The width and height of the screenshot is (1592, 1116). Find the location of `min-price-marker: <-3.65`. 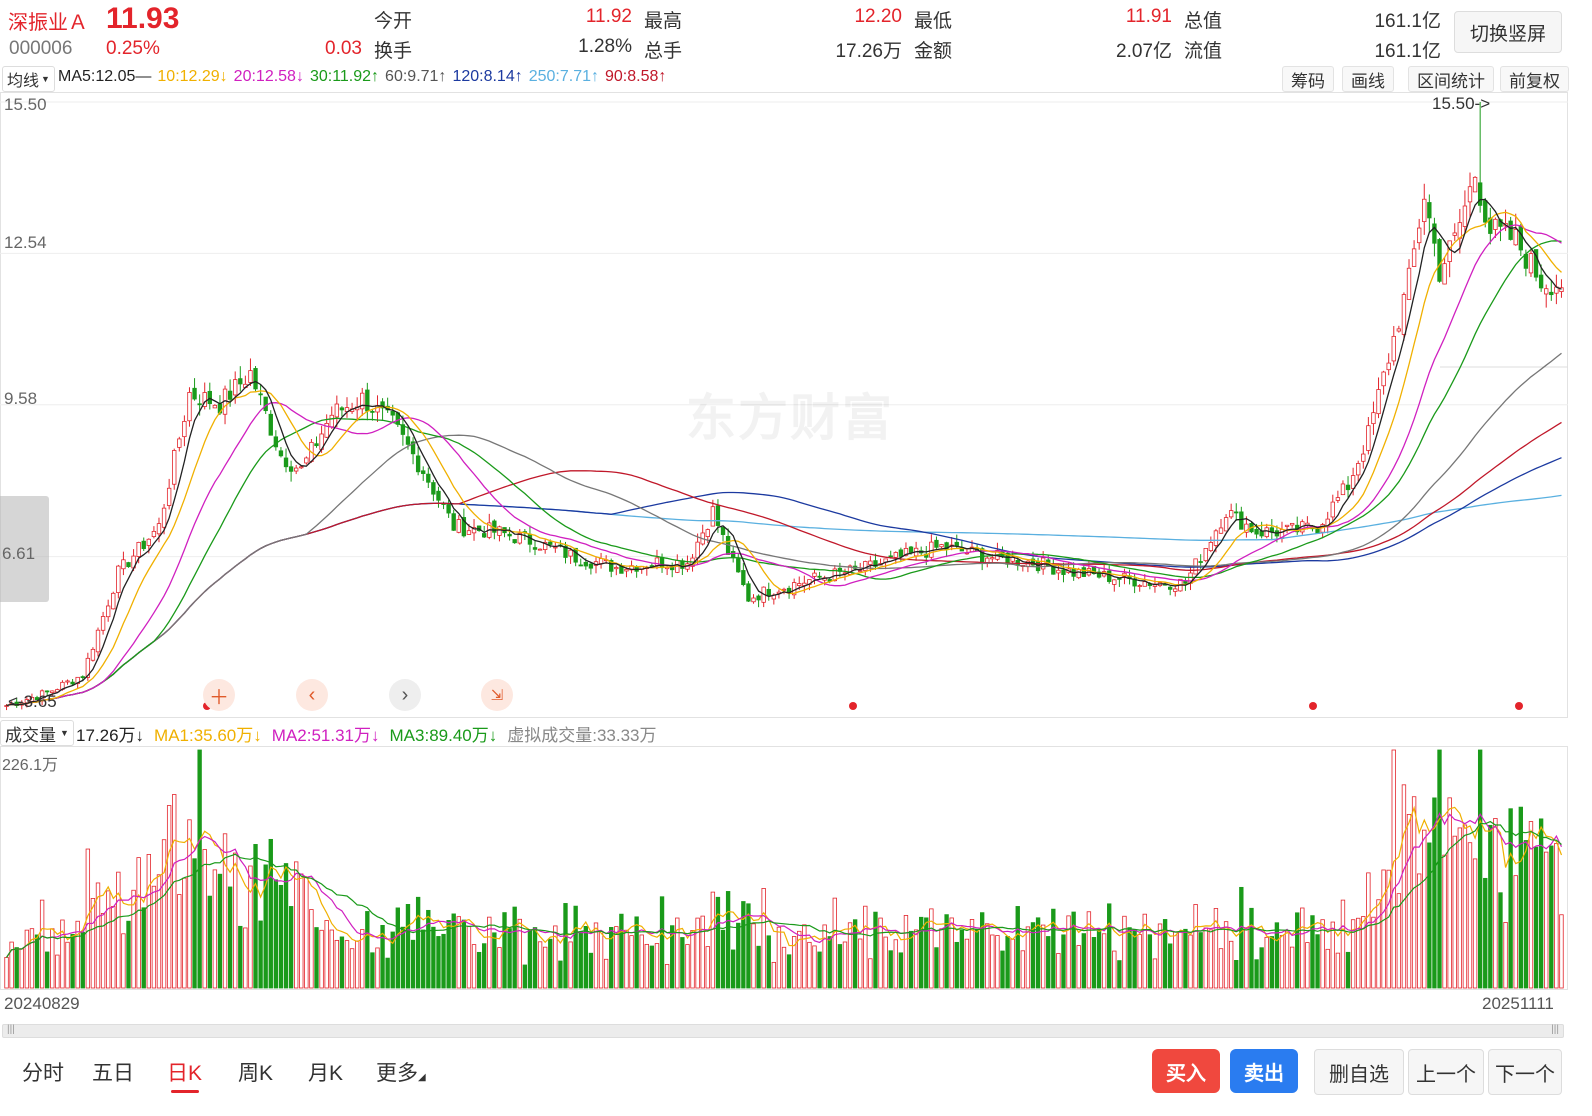

min-price-marker: <-3.65 is located at coordinates (32, 701).